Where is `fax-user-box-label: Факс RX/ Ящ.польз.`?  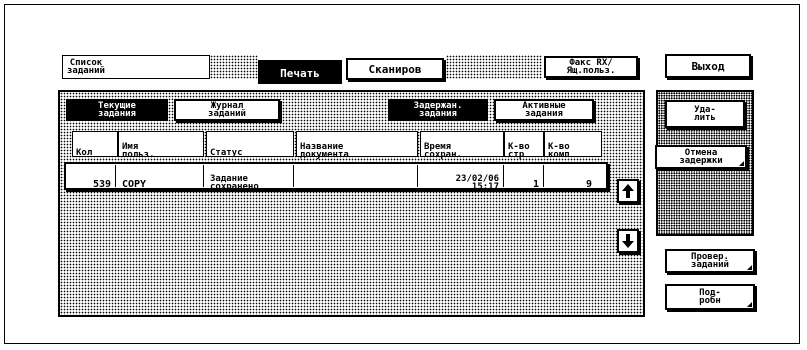
fax-user-box-label: Факс RX/ Ящ.польз. is located at coordinates (591, 67).